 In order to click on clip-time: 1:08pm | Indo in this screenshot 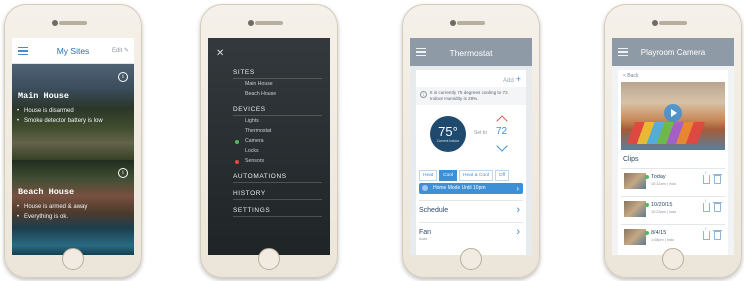, I will do `click(663, 240)`.